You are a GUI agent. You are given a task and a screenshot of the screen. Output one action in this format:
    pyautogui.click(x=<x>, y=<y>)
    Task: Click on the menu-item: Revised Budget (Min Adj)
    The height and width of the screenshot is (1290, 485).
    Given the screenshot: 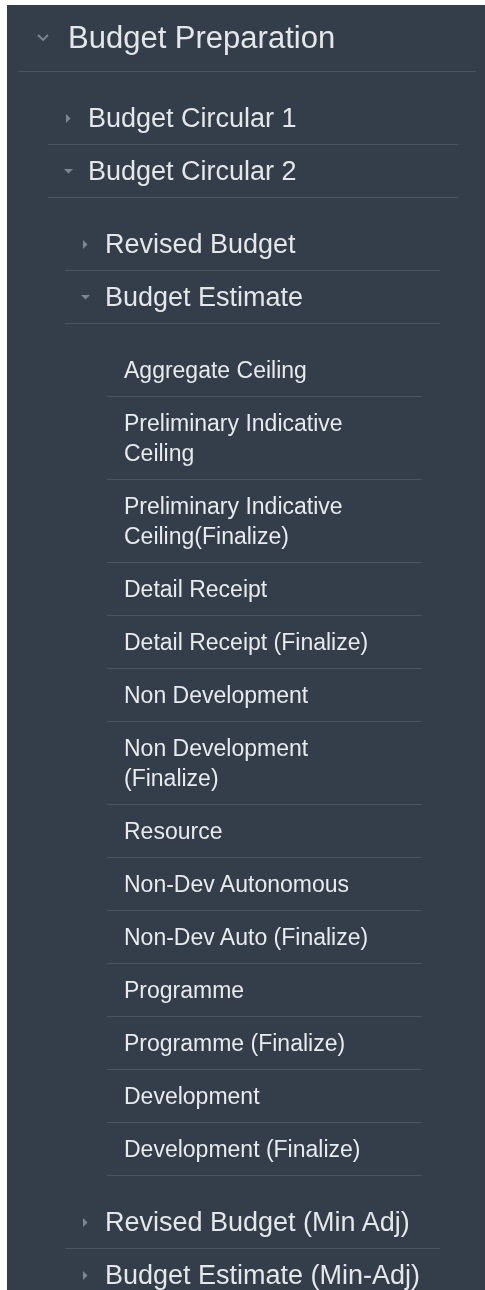 What is the action you would take?
    pyautogui.click(x=257, y=1222)
    